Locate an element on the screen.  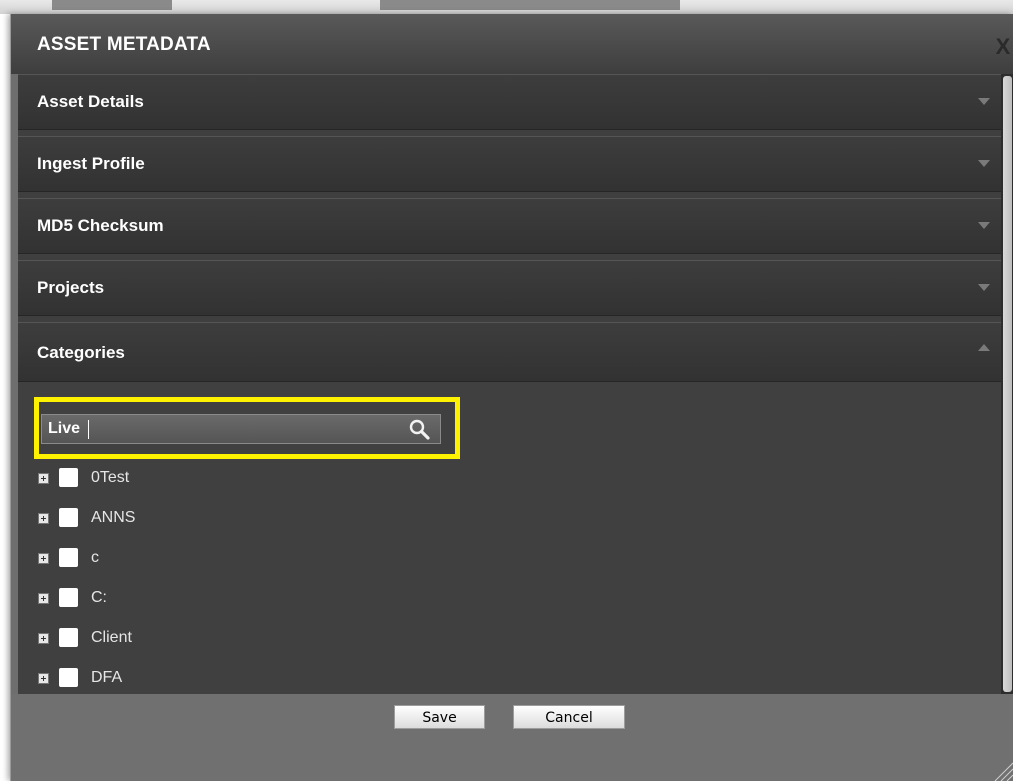
category-label: DFA is located at coordinates (106, 678).